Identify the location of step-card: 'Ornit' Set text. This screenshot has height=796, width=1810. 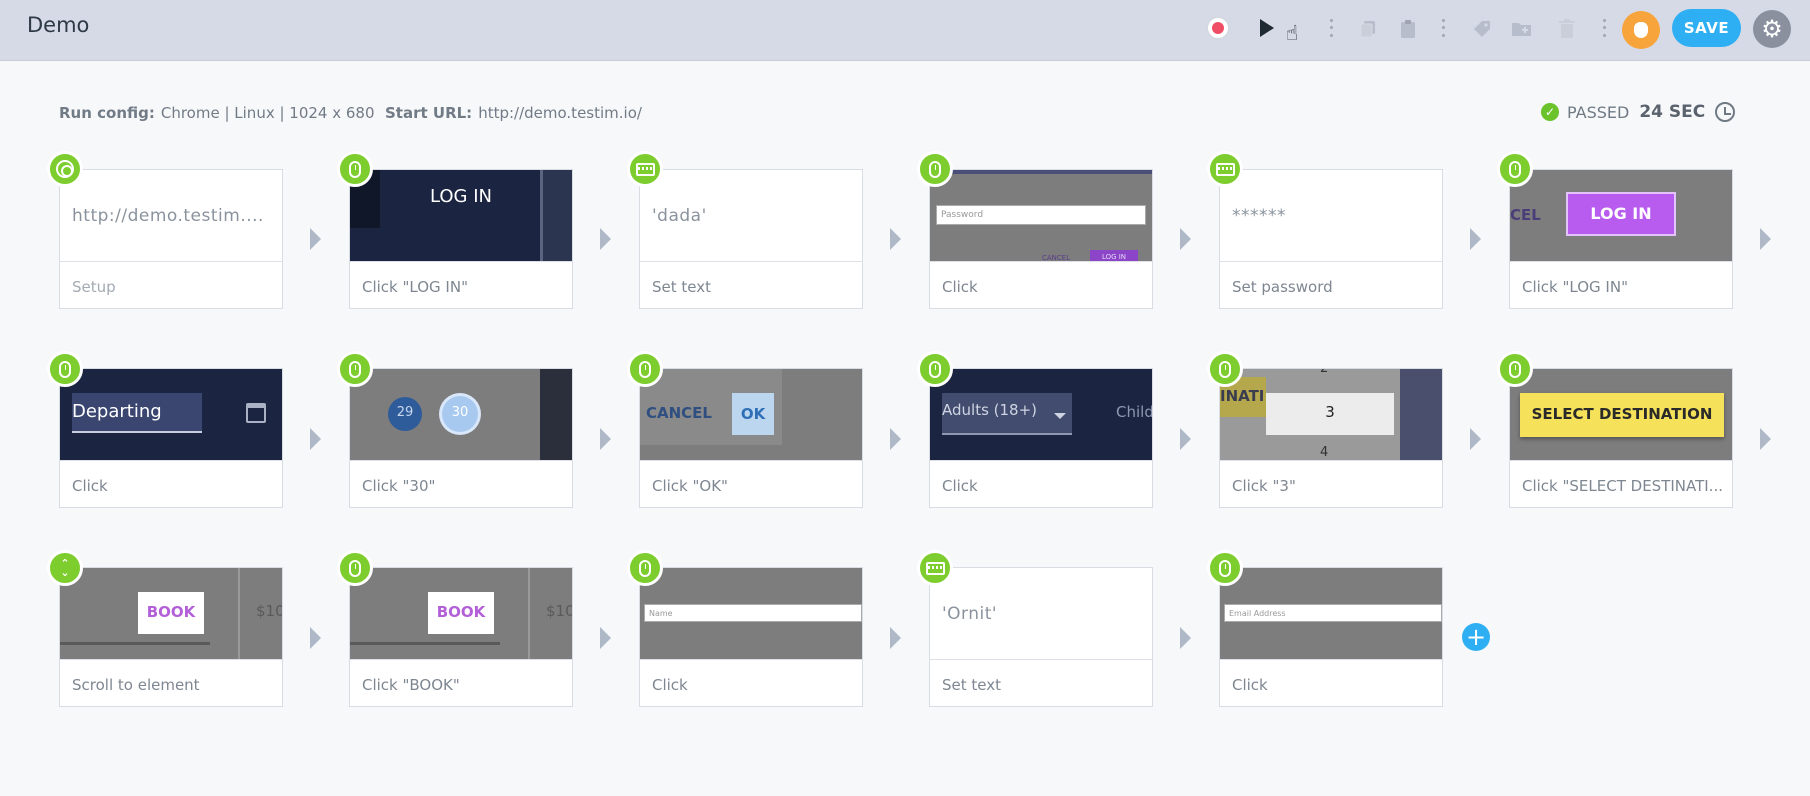
(1041, 637).